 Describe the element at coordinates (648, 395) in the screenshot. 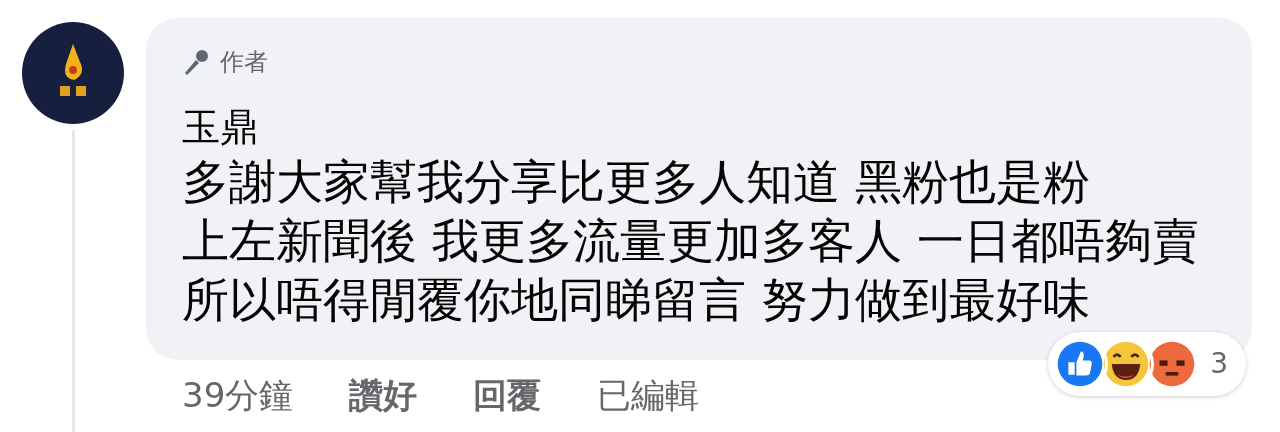

I see `edited-label: 已編輯` at that location.